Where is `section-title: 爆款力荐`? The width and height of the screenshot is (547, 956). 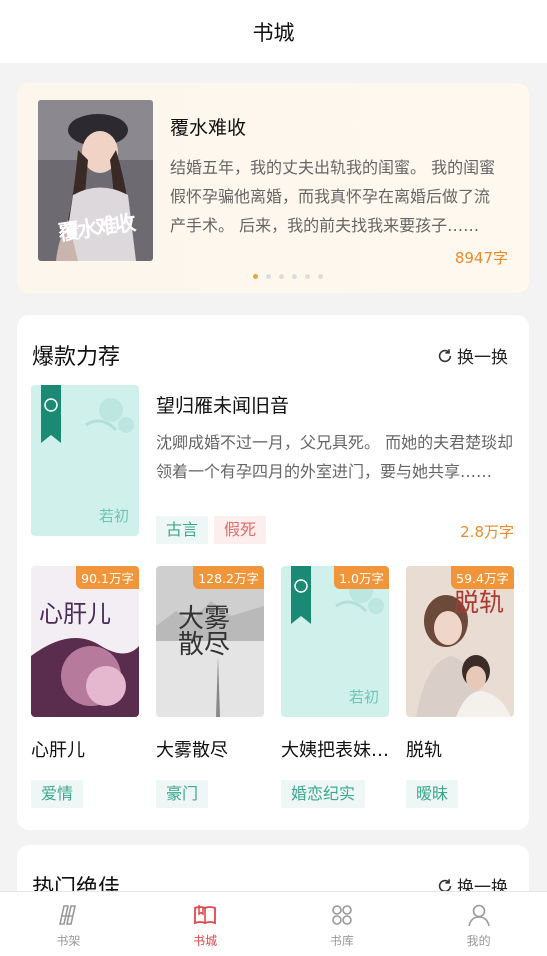
section-title: 爆款力荐 is located at coordinates (76, 357).